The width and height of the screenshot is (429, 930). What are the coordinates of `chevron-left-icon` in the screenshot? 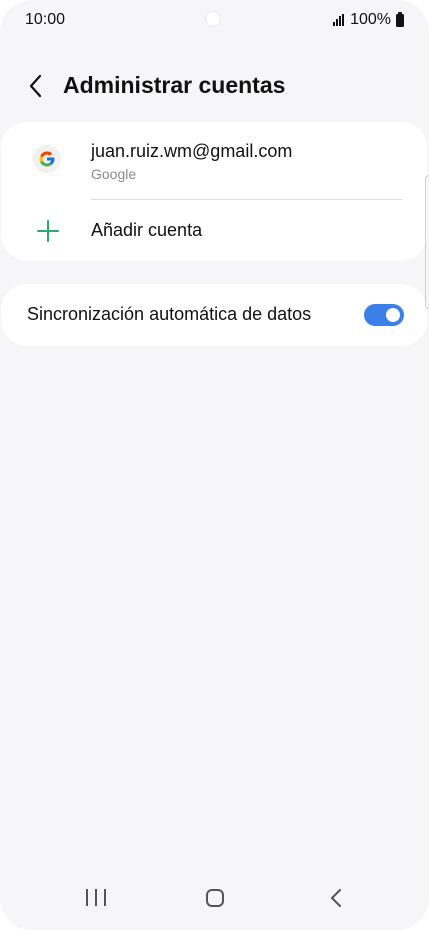 It's located at (35, 86).